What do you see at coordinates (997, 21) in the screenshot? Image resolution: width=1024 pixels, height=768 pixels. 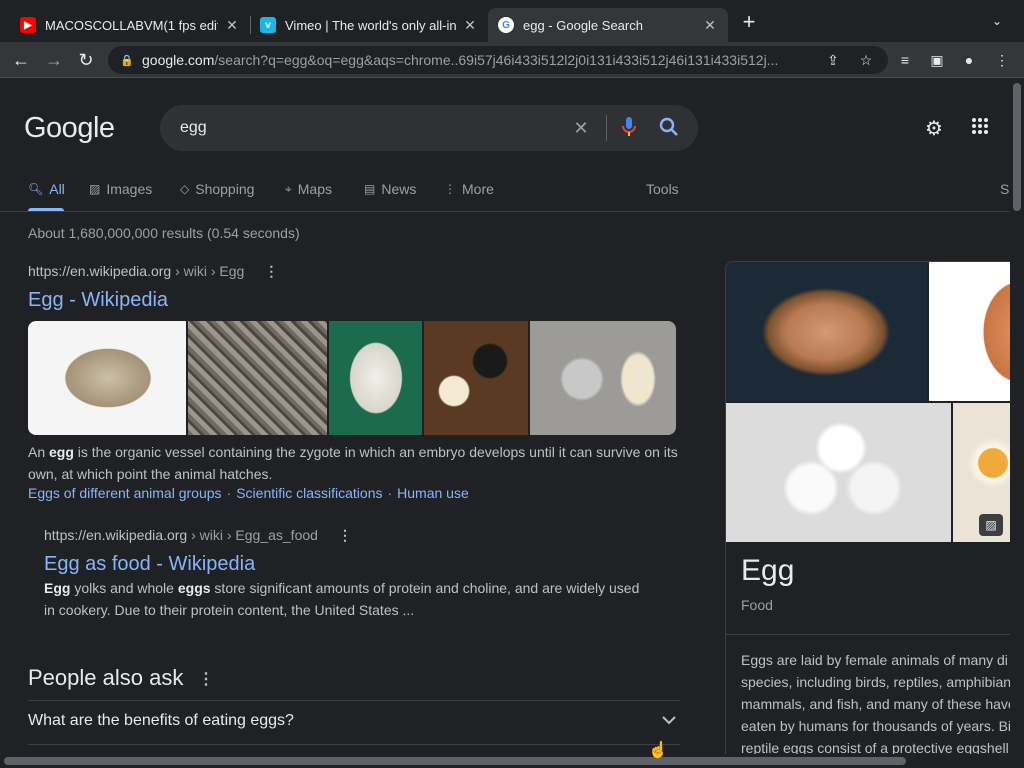 I see `tab-search-chevron-icon: ⌄` at bounding box center [997, 21].